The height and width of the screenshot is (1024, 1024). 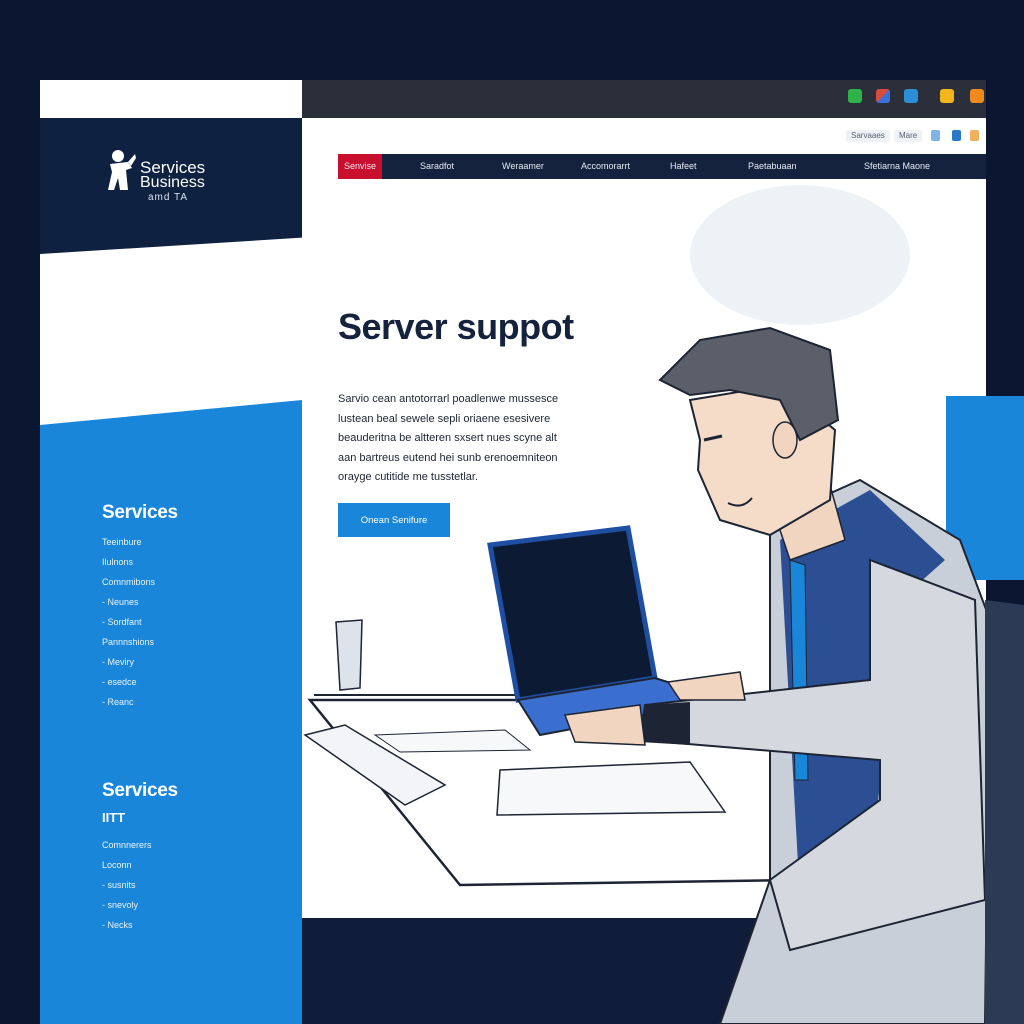 I want to click on cup, so click(x=349, y=655).